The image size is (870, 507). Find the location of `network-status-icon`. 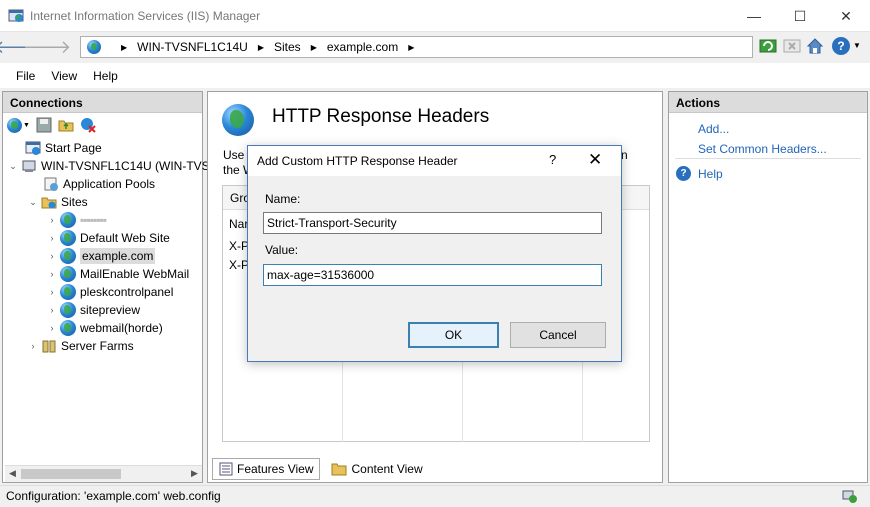

network-status-icon is located at coordinates (849, 496).